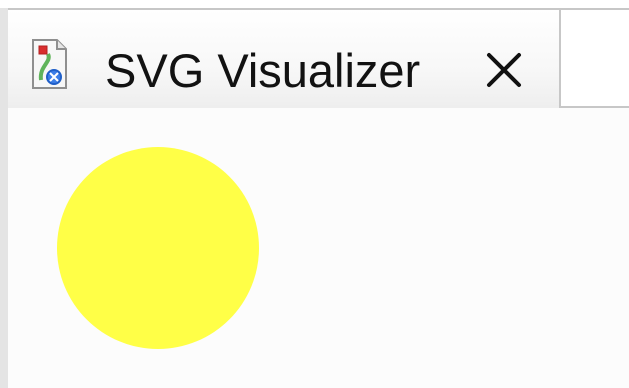 Image resolution: width=629 pixels, height=388 pixels. Describe the element at coordinates (4, 198) in the screenshot. I see `left-border` at that location.